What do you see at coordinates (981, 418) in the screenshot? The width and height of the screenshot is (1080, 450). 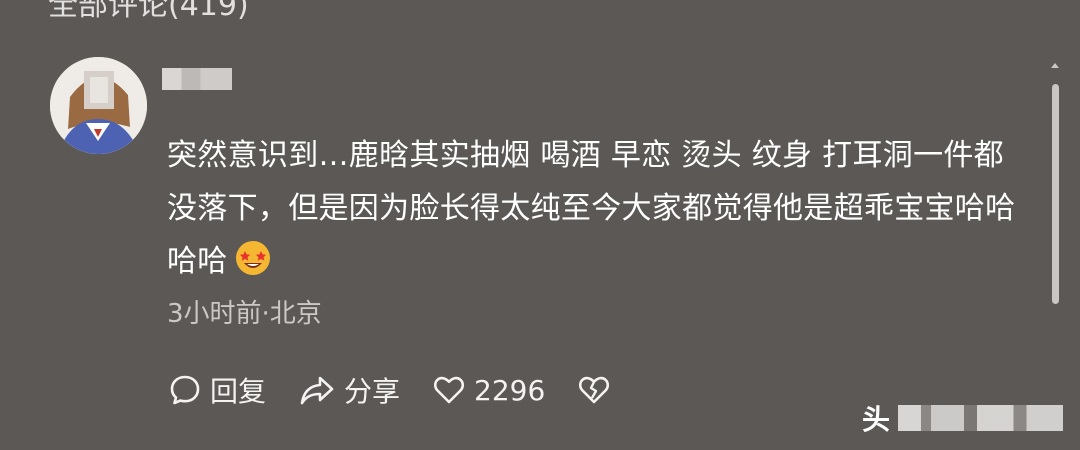 I see `watermark-blurred-text` at bounding box center [981, 418].